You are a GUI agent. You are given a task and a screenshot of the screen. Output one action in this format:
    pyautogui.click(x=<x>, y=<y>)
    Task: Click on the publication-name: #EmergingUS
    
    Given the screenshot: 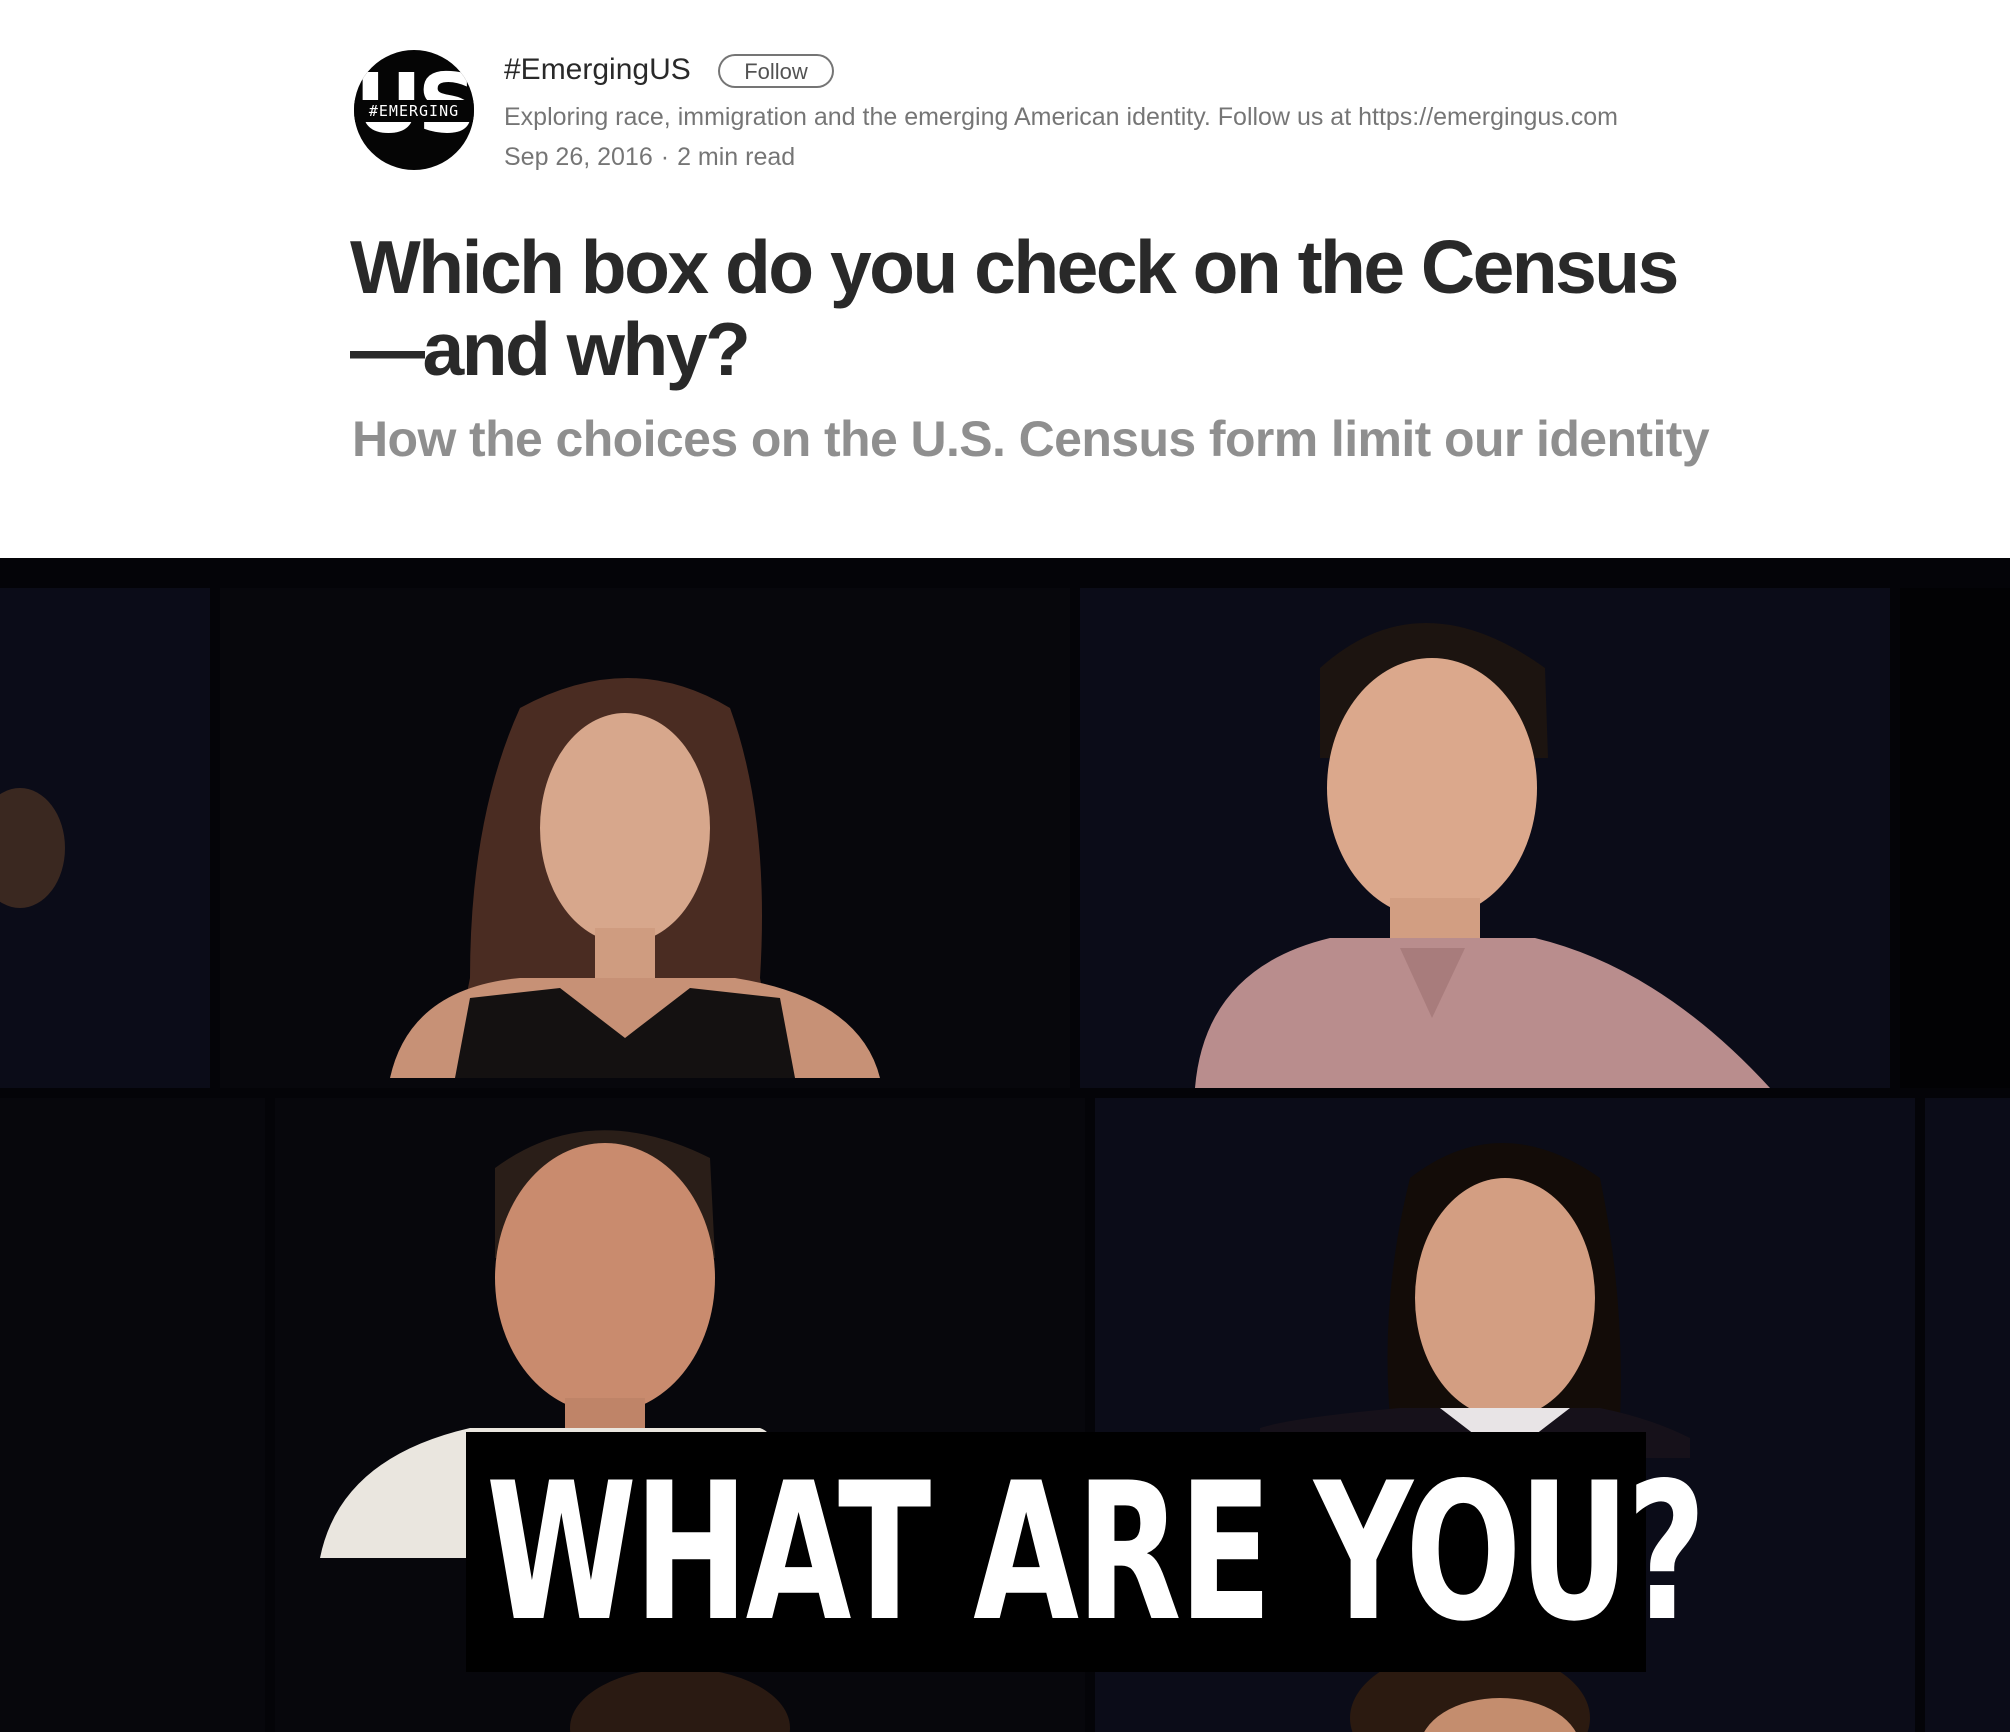 What is the action you would take?
    pyautogui.click(x=597, y=70)
    